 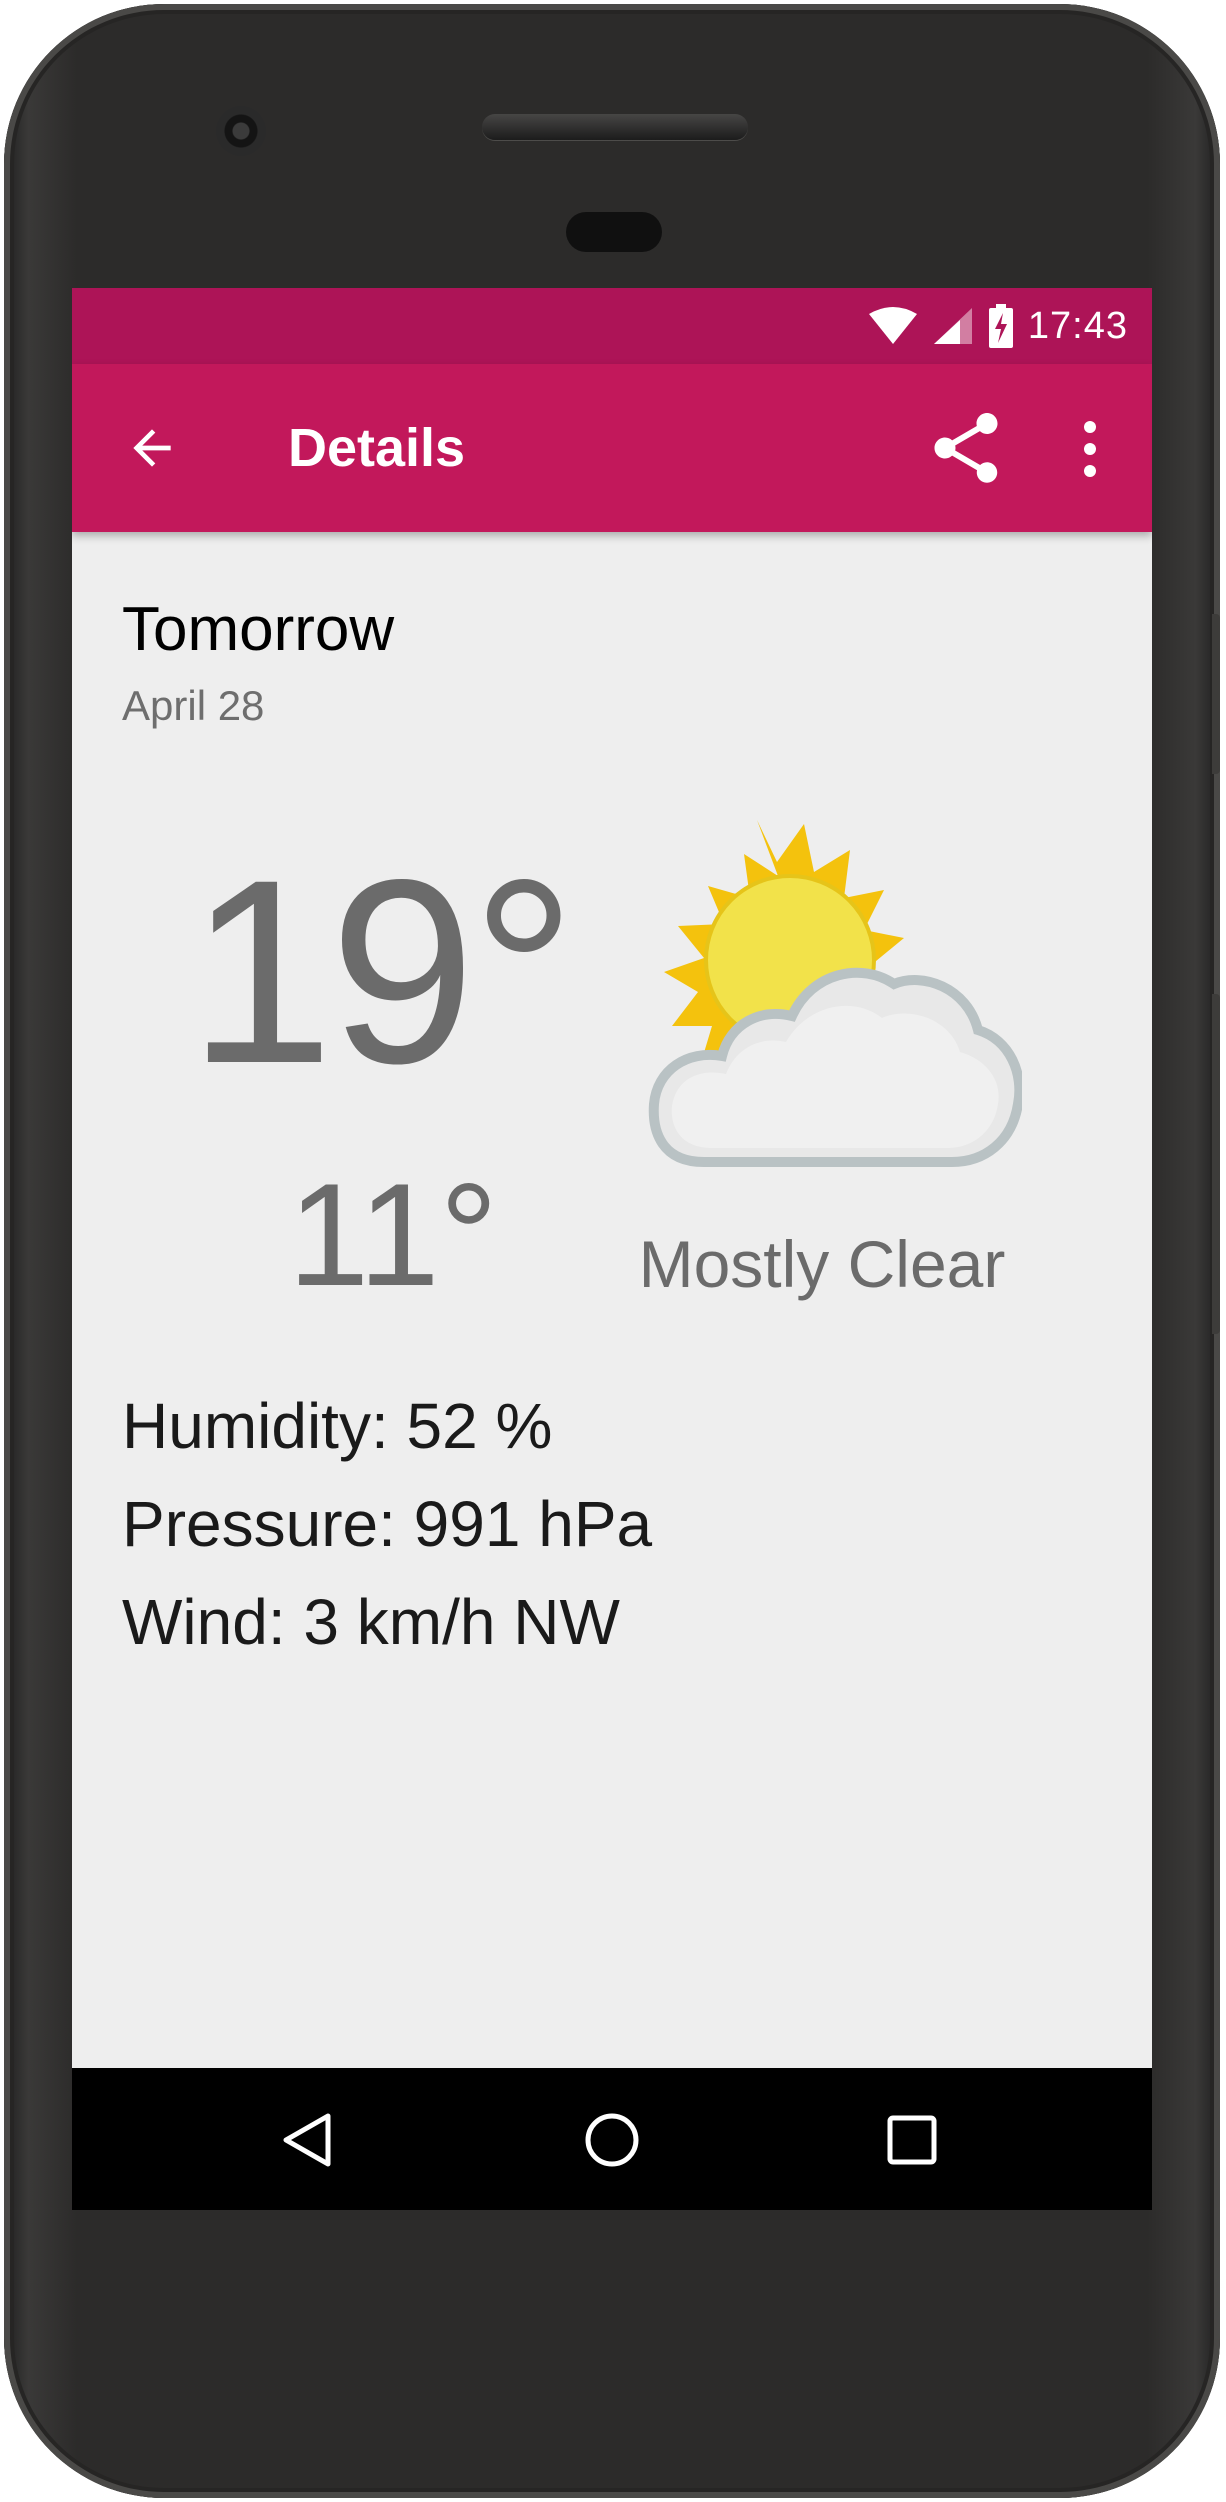 What do you see at coordinates (377, 448) in the screenshot?
I see `toolbar-title: Details` at bounding box center [377, 448].